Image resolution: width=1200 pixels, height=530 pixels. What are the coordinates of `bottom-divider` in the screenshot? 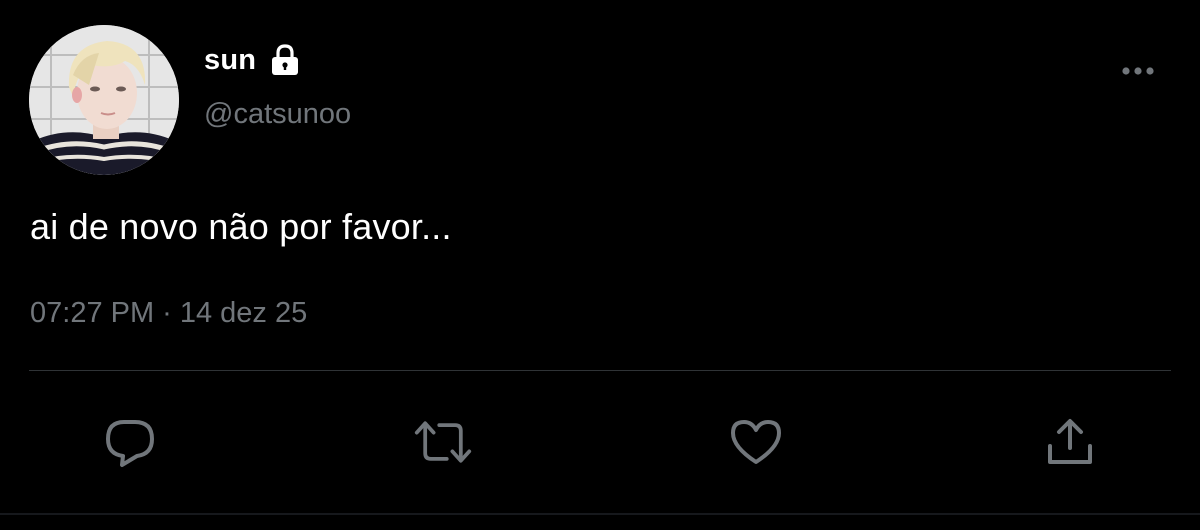 It's located at (600, 514).